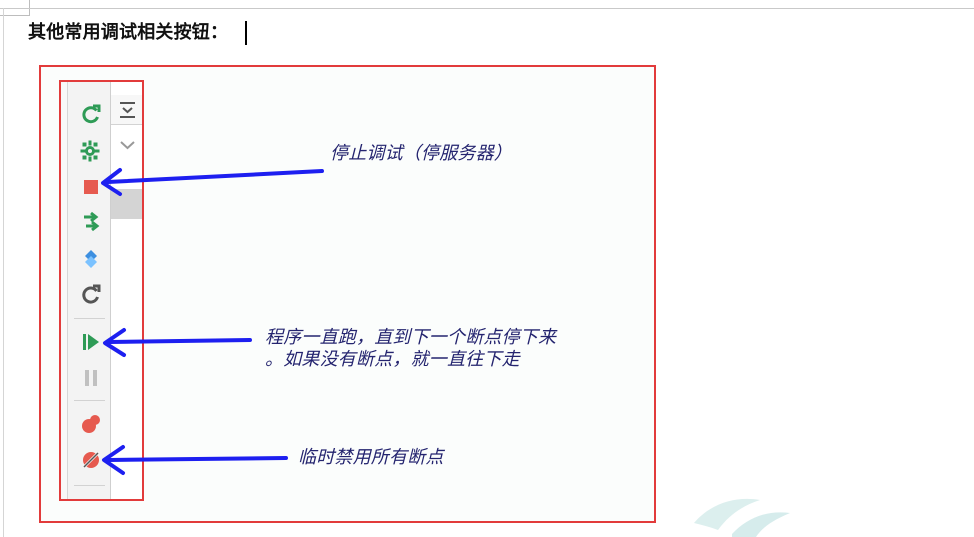 This screenshot has width=974, height=537. Describe the element at coordinates (128, 32) in the screenshot. I see `page-heading: 其他常用调试相关按钮：` at that location.